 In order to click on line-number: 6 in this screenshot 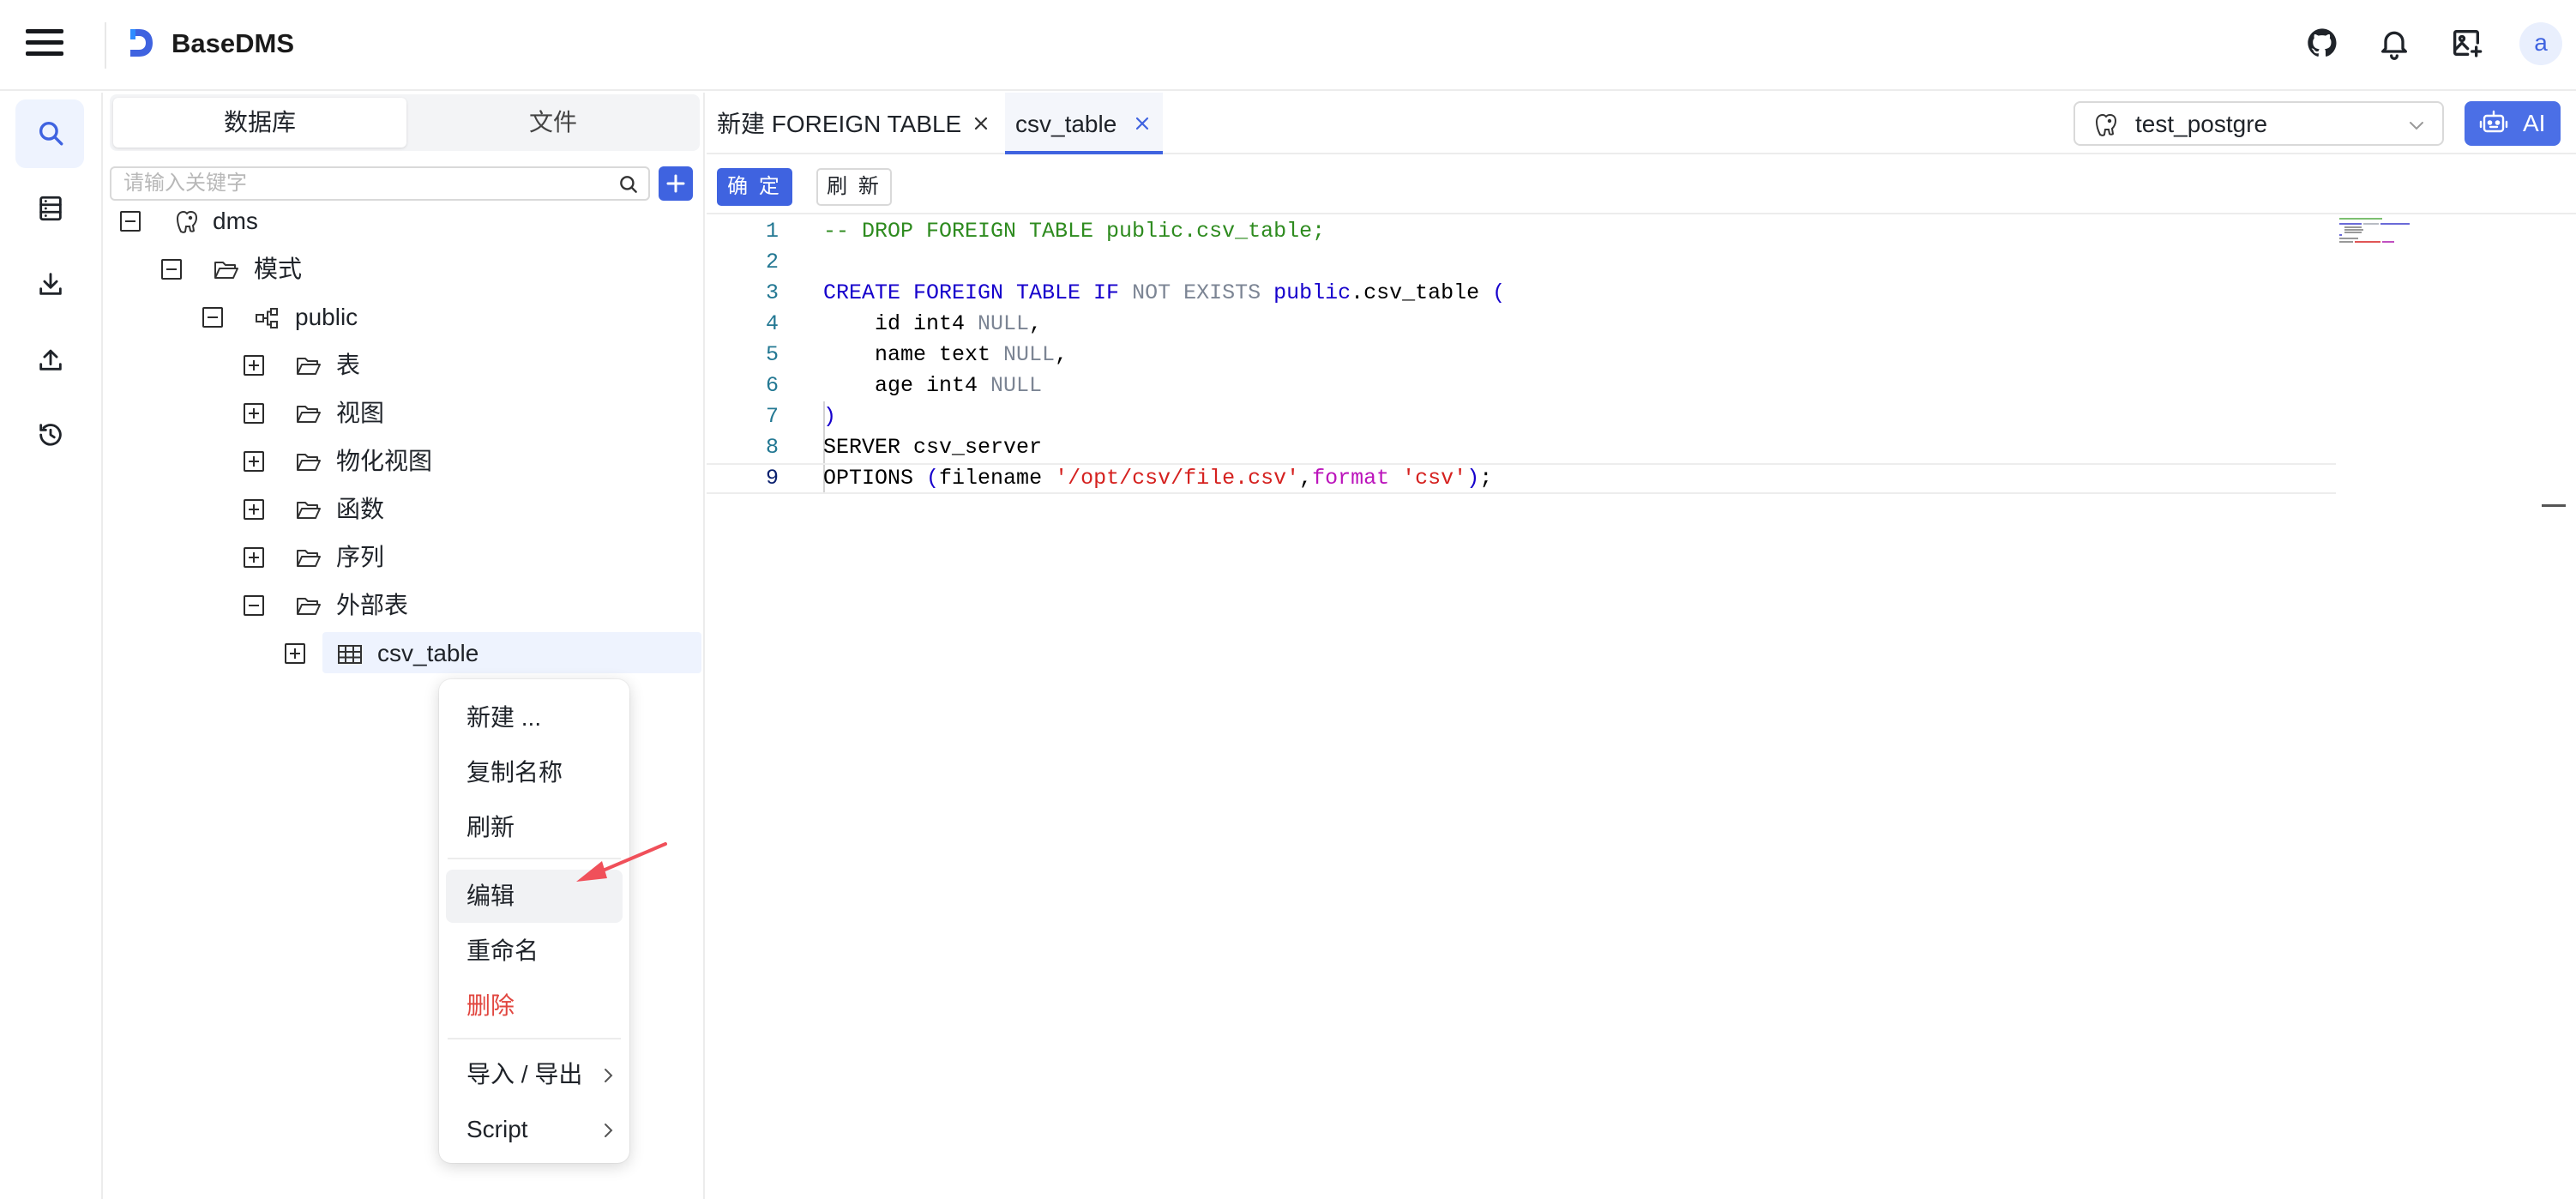, I will do `click(772, 386)`.